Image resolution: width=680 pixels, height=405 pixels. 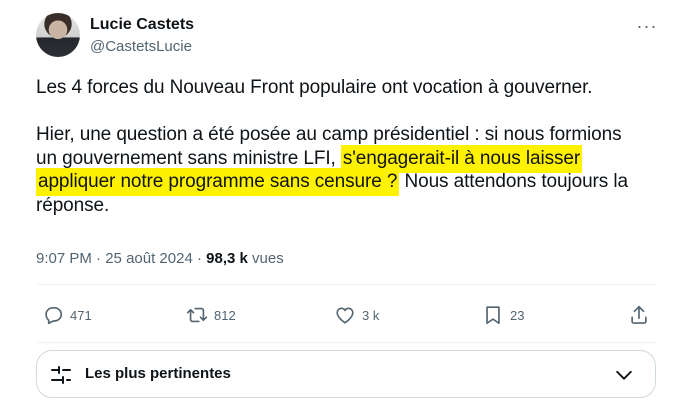 I want to click on sort-replies-dropdown: Les plus pertinentes, so click(x=346, y=374).